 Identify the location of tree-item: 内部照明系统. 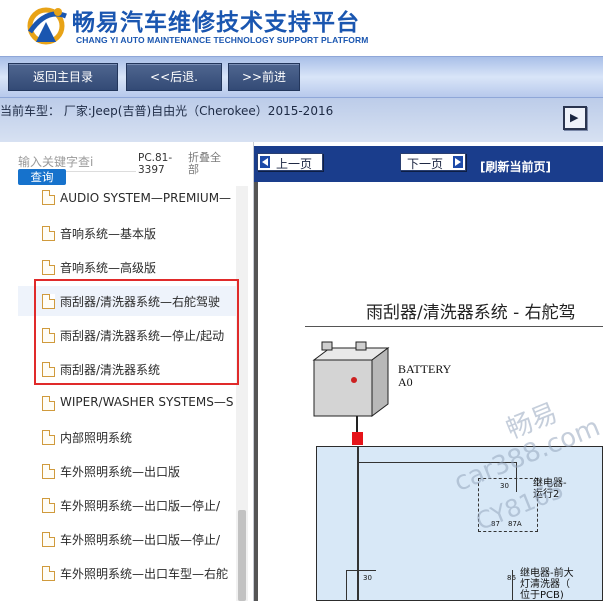
(127, 437).